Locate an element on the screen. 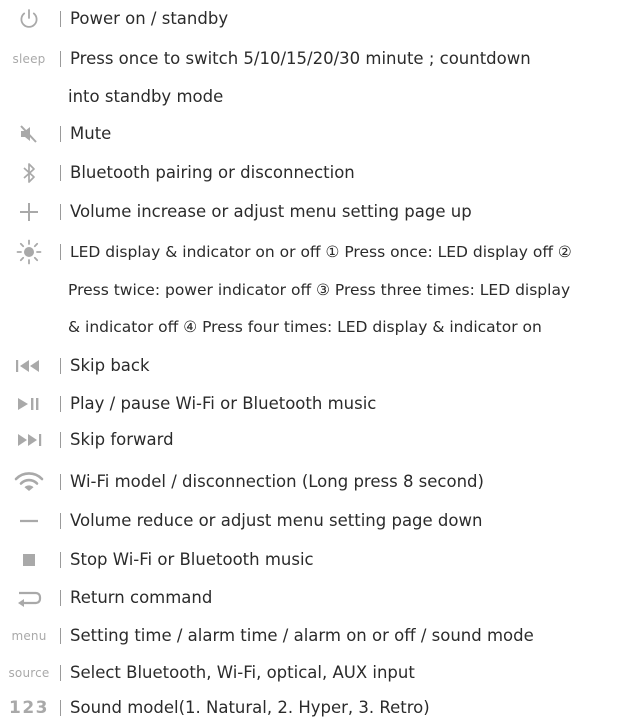  menu-label: menu is located at coordinates (29, 636).